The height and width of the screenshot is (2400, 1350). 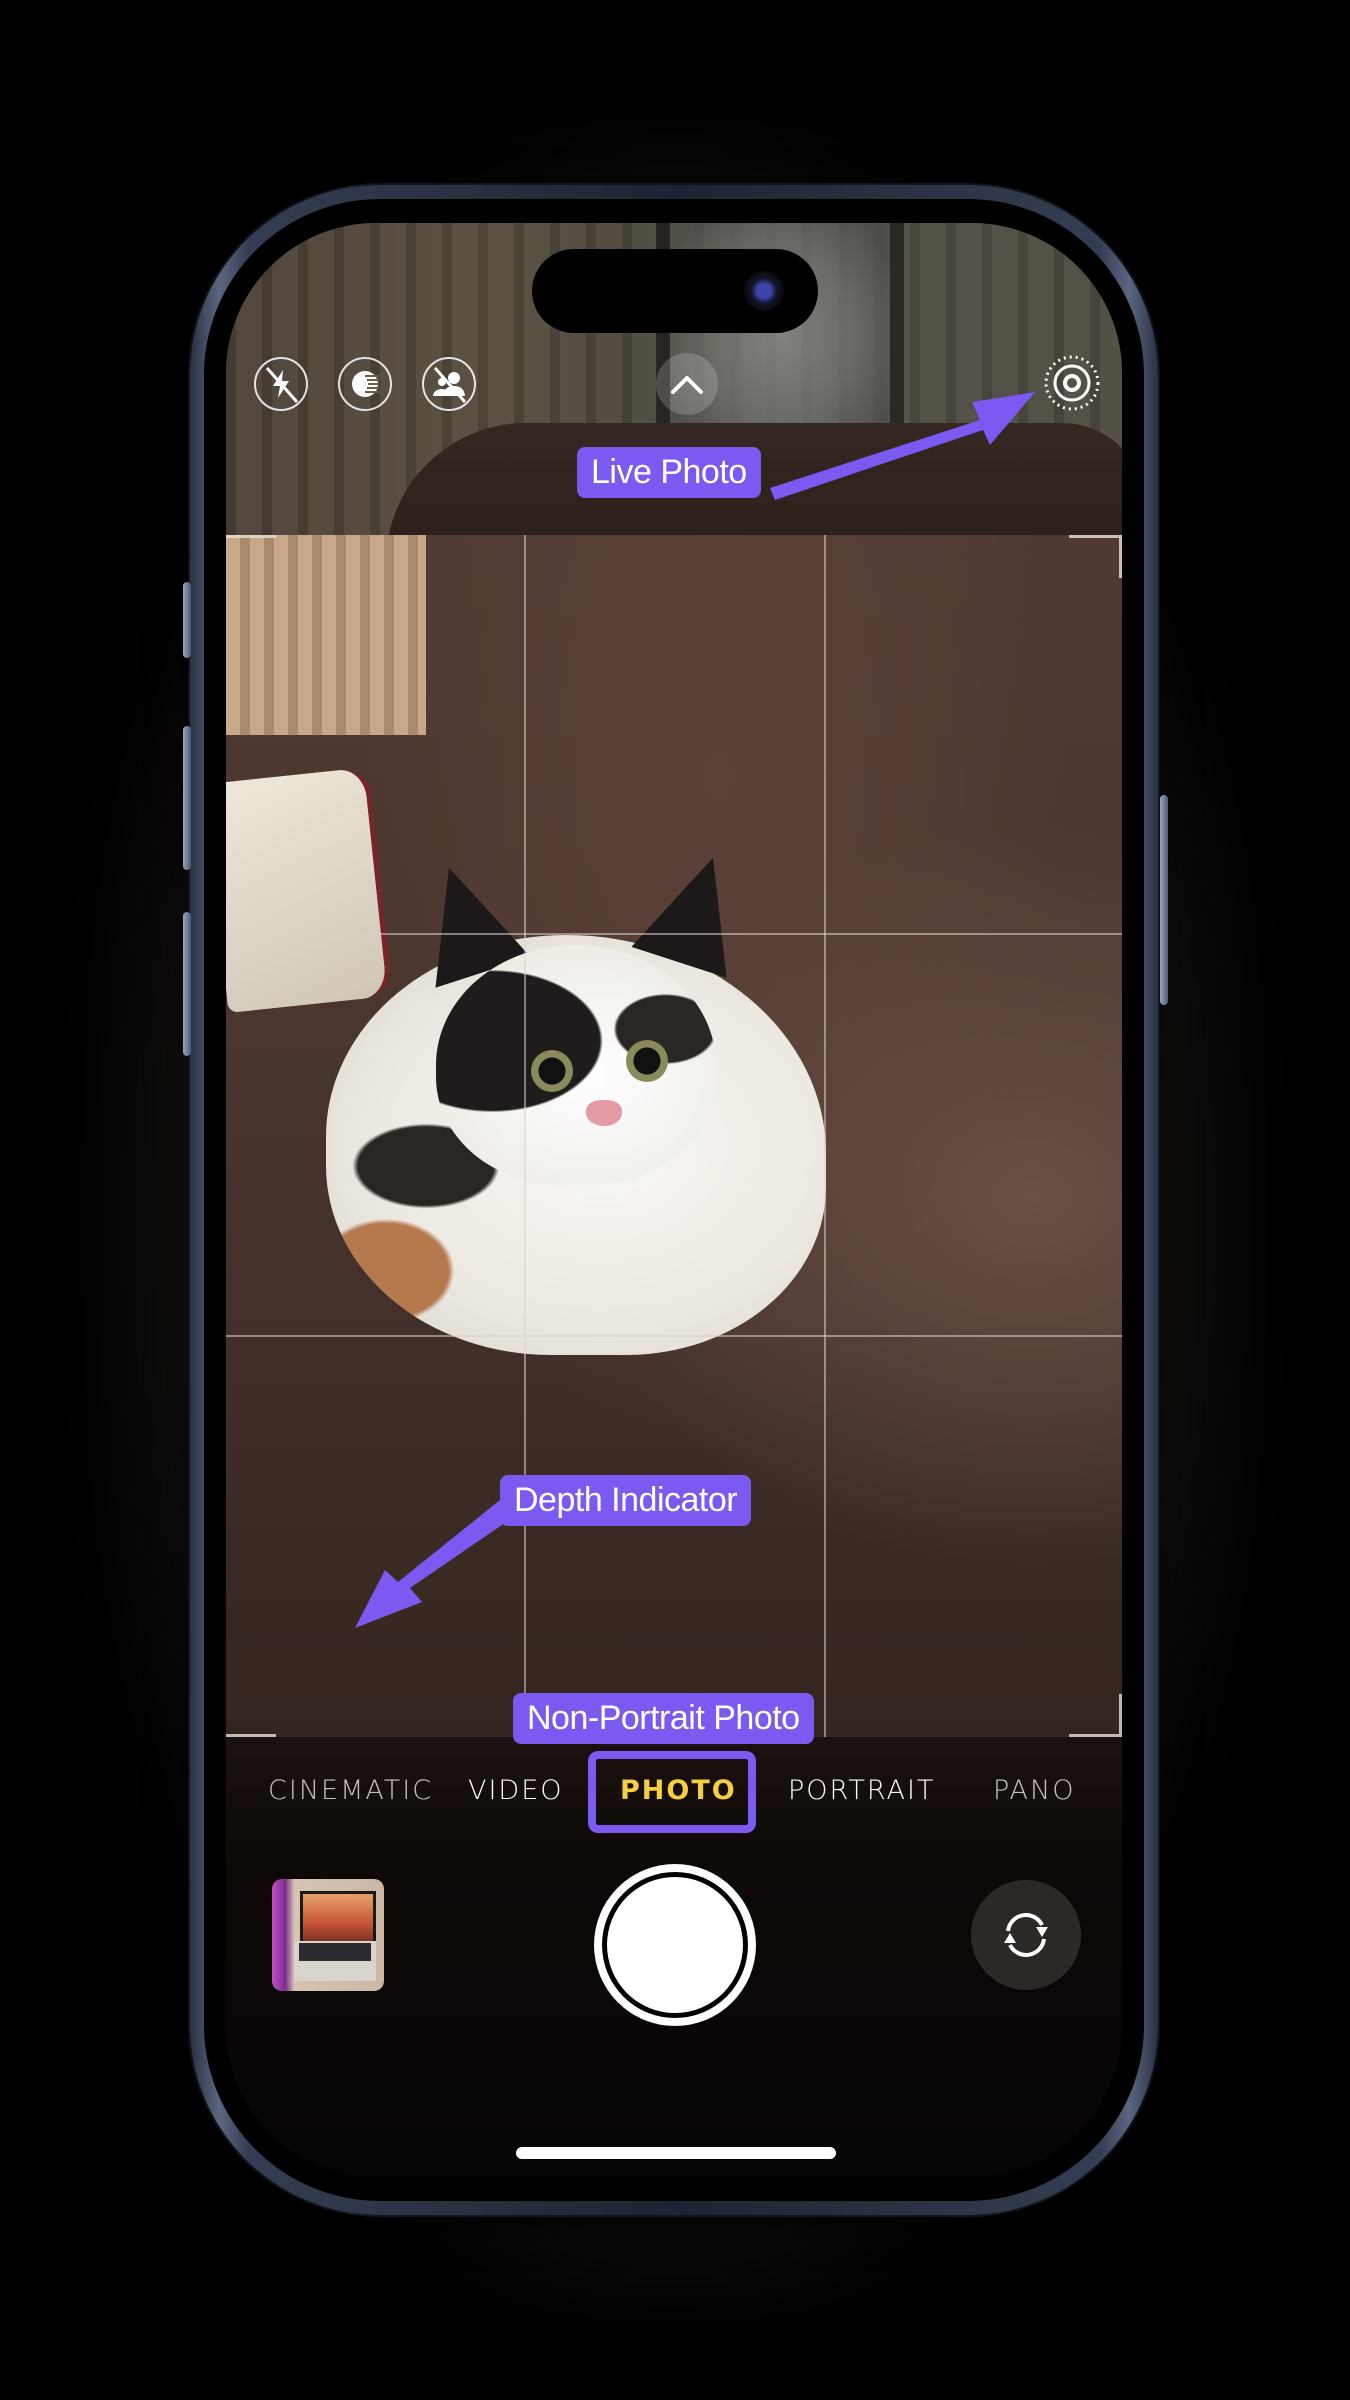 What do you see at coordinates (187, 798) in the screenshot?
I see `volume-up-button` at bounding box center [187, 798].